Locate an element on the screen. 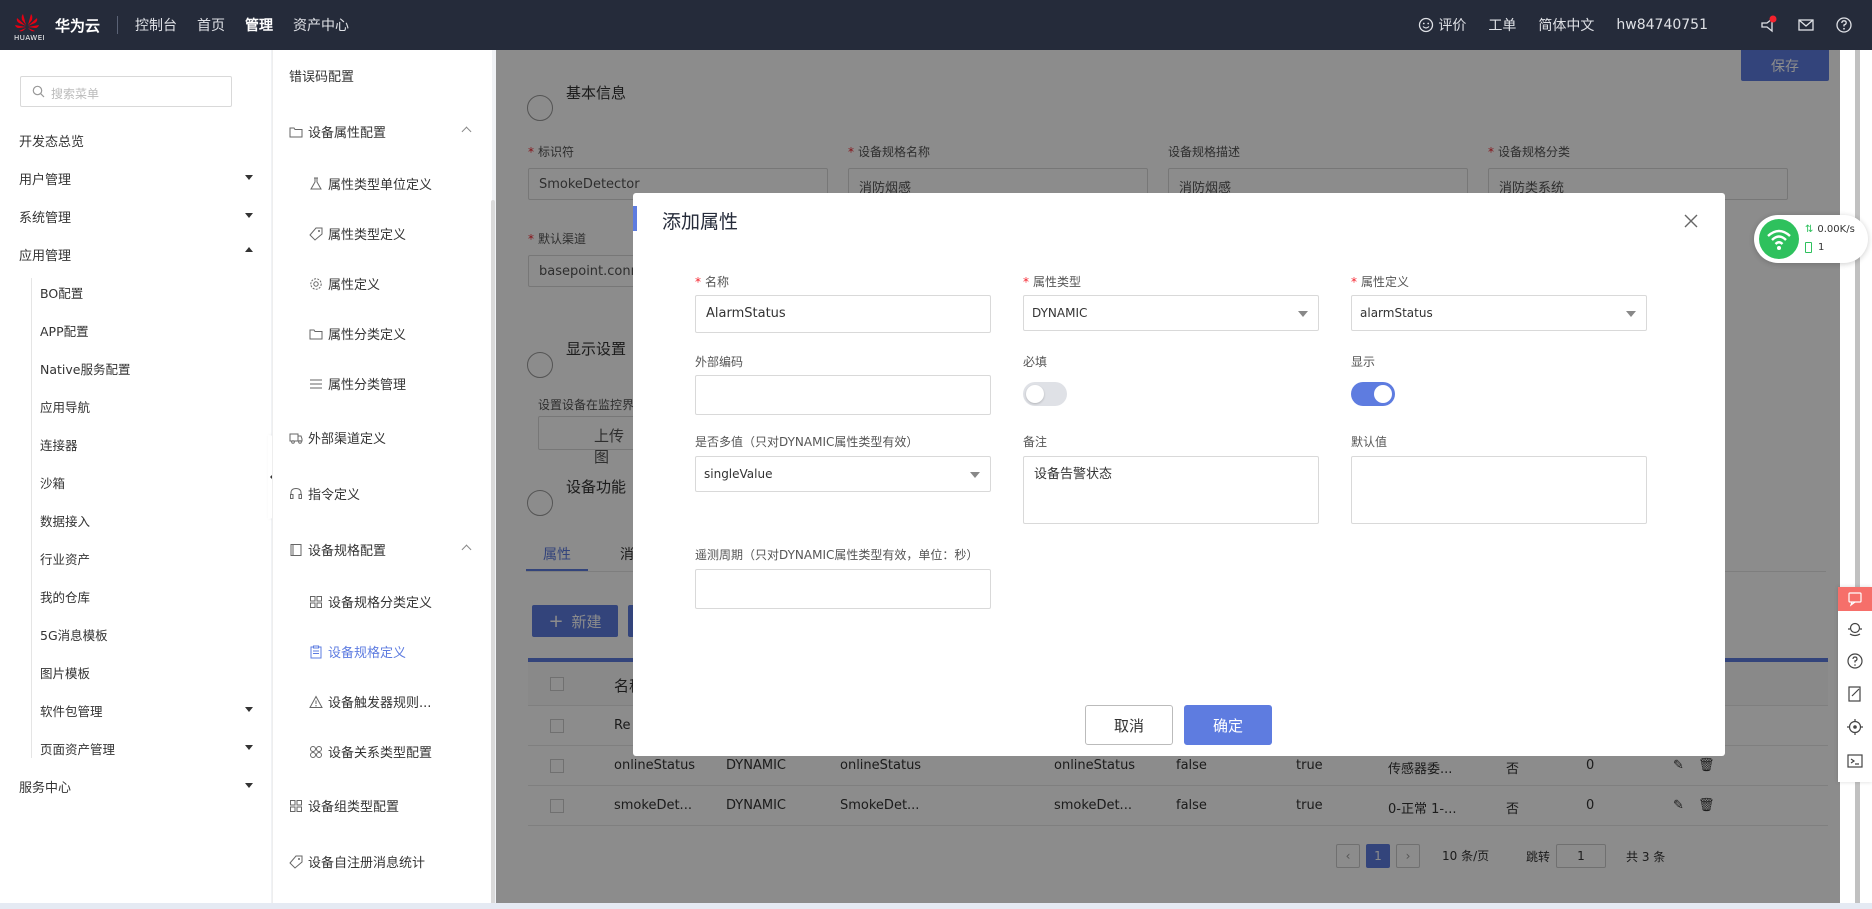 The height and width of the screenshot is (909, 1872). brand-name: 华为云 is located at coordinates (78, 25).